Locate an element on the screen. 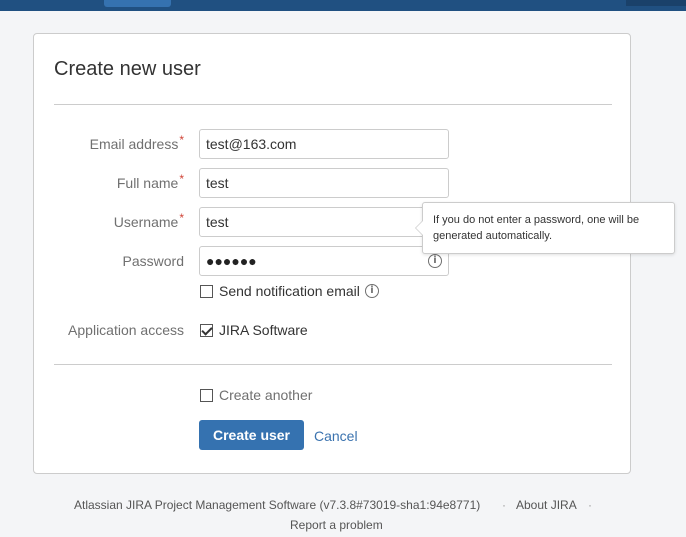 This screenshot has width=686, height=537. username-label: Username* is located at coordinates (148, 220).